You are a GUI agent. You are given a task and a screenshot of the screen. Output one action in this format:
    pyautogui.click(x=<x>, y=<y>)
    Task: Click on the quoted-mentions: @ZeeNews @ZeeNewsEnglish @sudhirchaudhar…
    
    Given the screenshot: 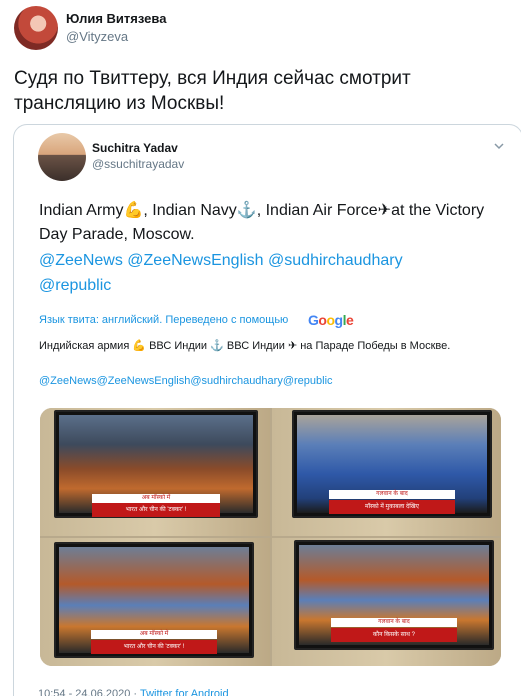 What is the action you would take?
    pyautogui.click(x=274, y=273)
    